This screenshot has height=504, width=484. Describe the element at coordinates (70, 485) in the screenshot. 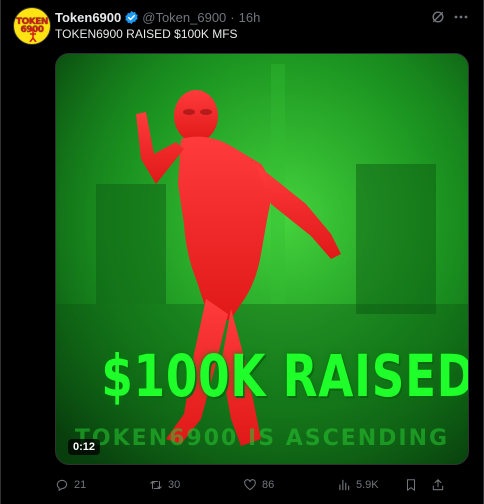

I see `reply-button: 21` at that location.